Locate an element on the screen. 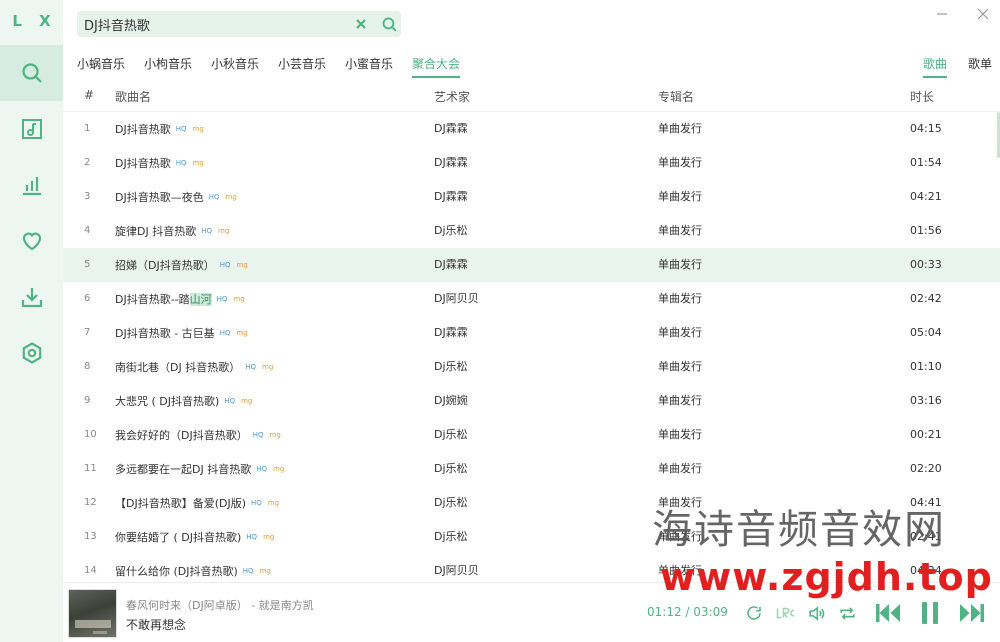  download-icon is located at coordinates (31, 298).